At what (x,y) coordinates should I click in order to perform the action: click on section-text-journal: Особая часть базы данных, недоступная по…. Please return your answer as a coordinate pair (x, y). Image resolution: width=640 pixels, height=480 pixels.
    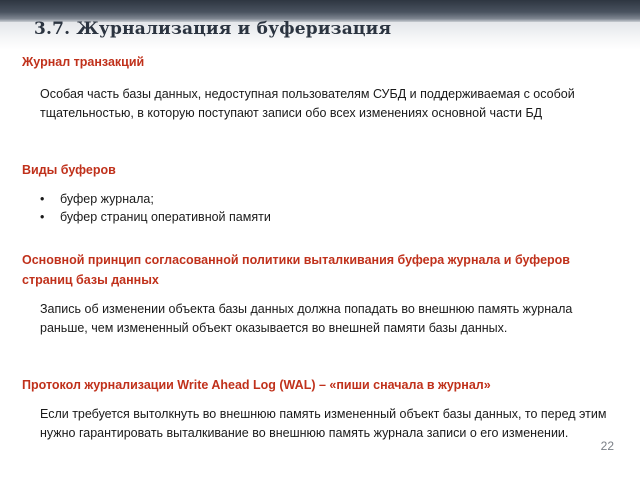
    Looking at the image, I should click on (307, 103).